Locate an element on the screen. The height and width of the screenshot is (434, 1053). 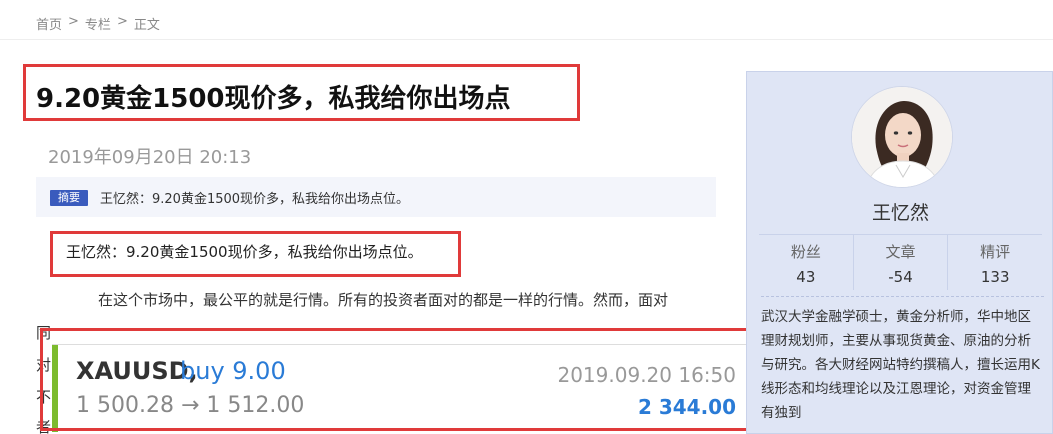
breadcrumb-column-link: 专栏 is located at coordinates (98, 23).